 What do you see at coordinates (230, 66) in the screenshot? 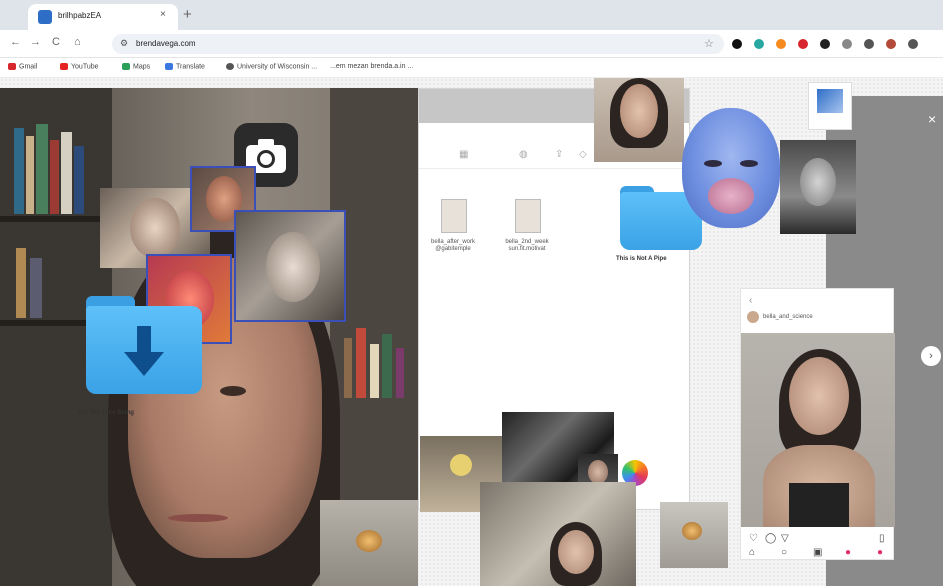
I see `globe-icon` at bounding box center [230, 66].